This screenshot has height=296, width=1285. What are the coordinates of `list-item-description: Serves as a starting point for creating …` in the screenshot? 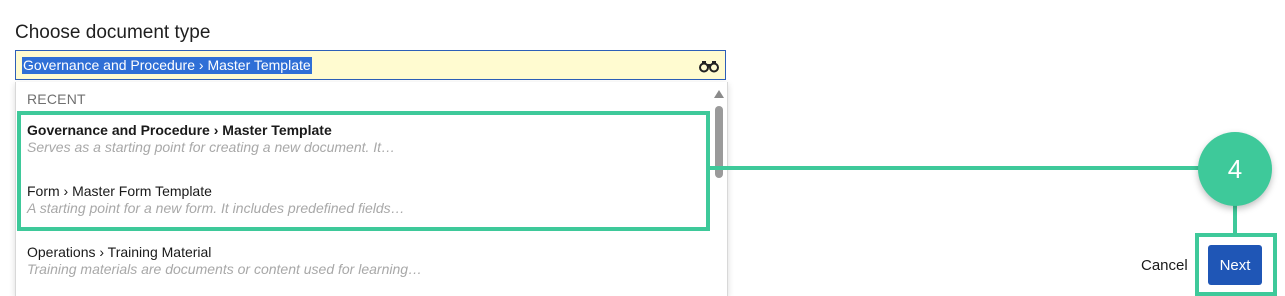 It's located at (211, 147).